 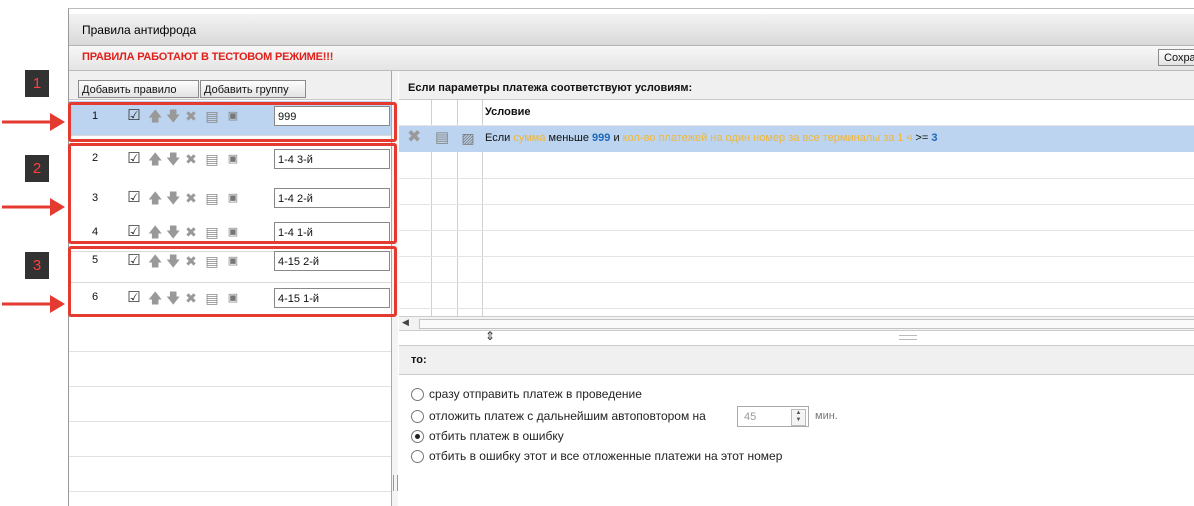 I want to click on scroll-left-icon: ◀, so click(x=405, y=322).